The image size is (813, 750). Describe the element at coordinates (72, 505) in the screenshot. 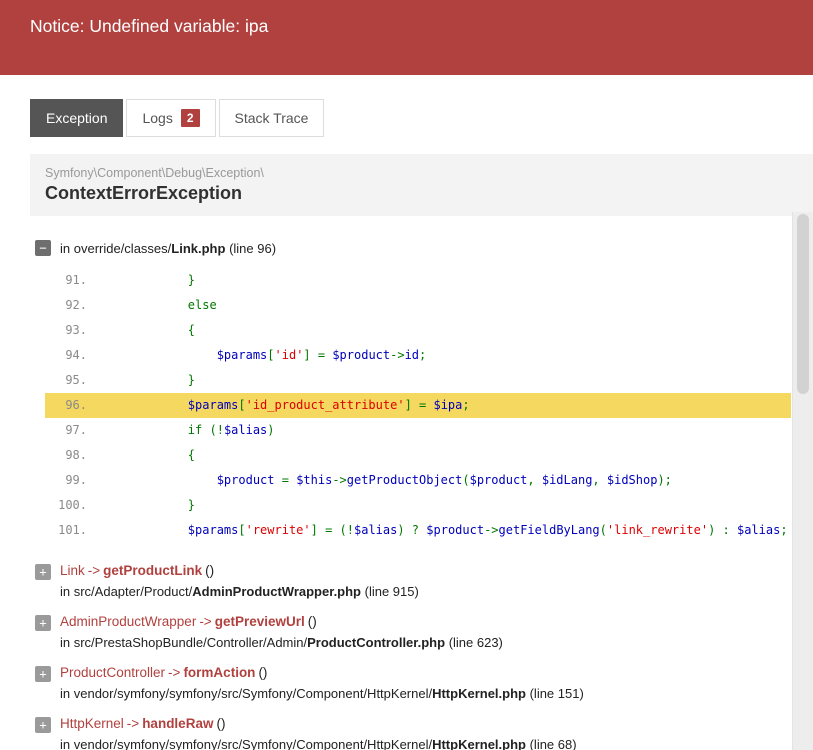

I see `line-number: 100.` at that location.